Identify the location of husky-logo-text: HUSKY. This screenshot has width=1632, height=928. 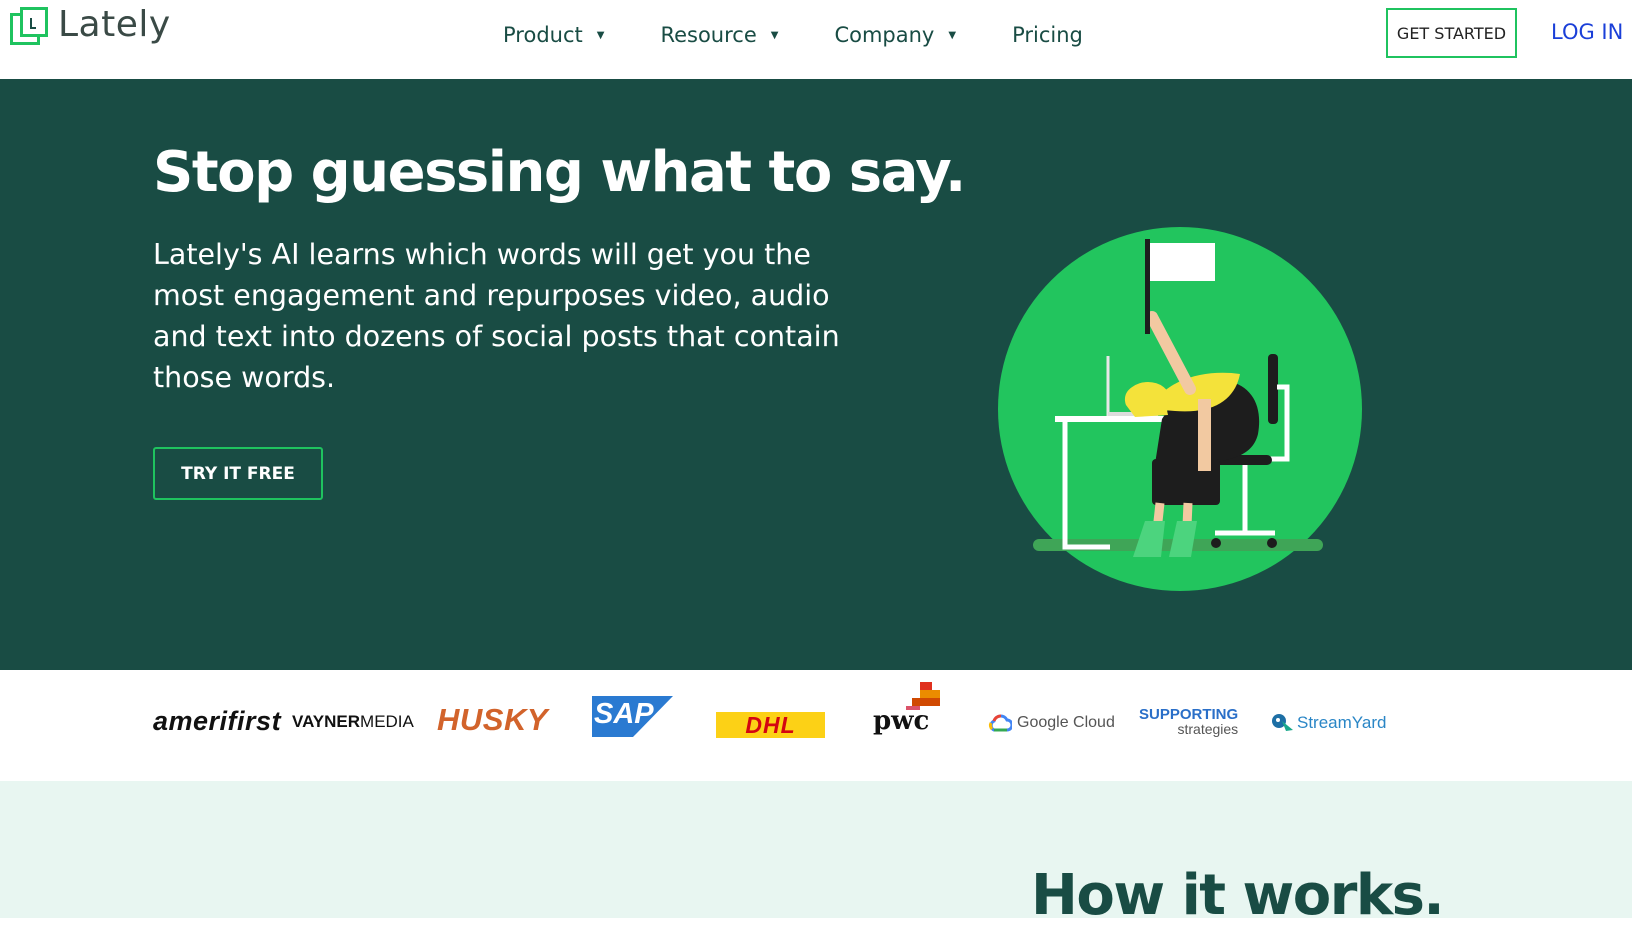
(493, 719).